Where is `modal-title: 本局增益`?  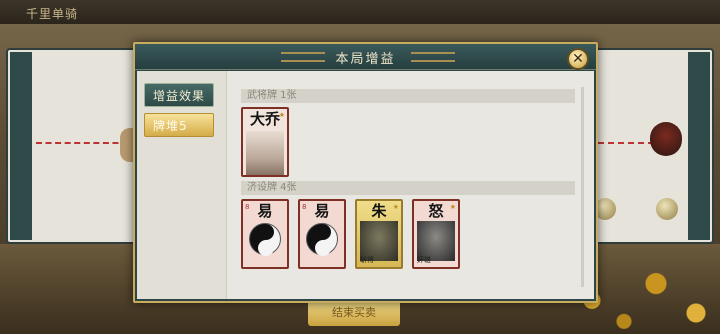
modal-title: 本局增益 is located at coordinates (365, 59).